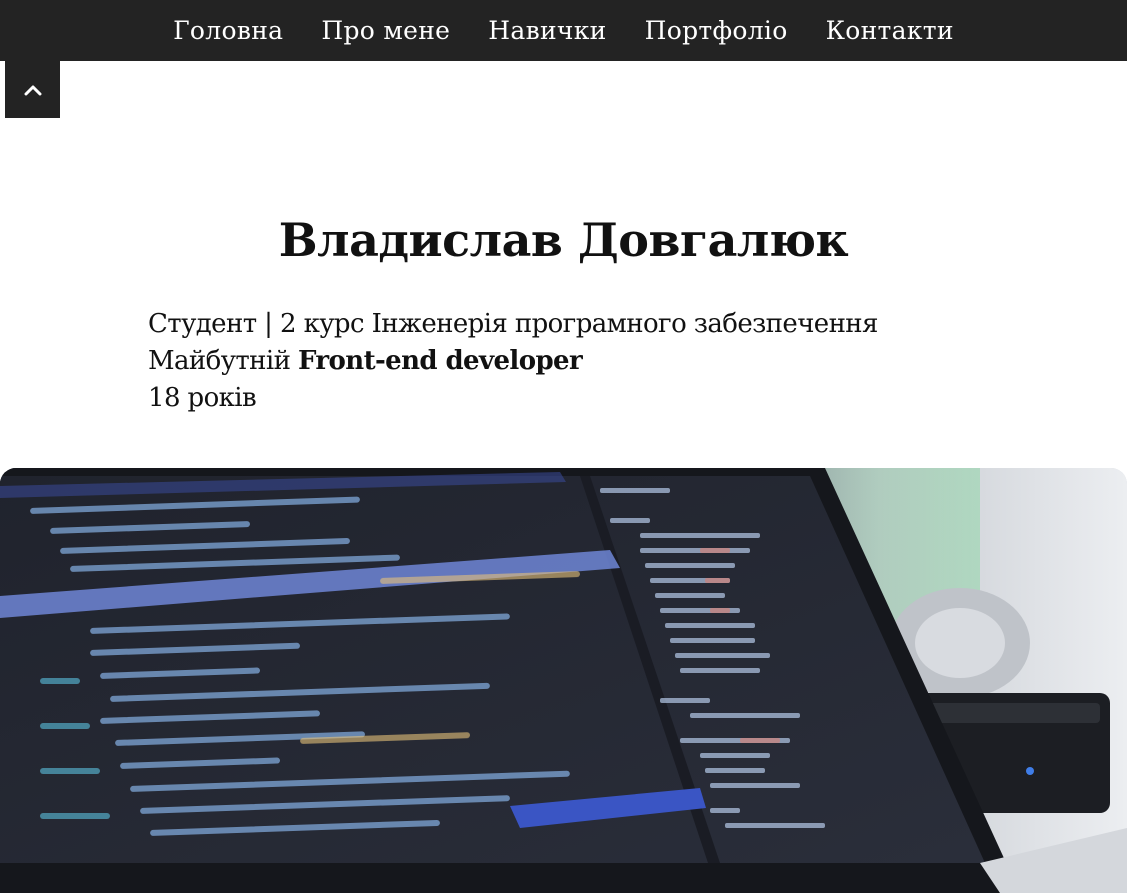  I want to click on bio-career-role: Front-end developer, so click(440, 361).